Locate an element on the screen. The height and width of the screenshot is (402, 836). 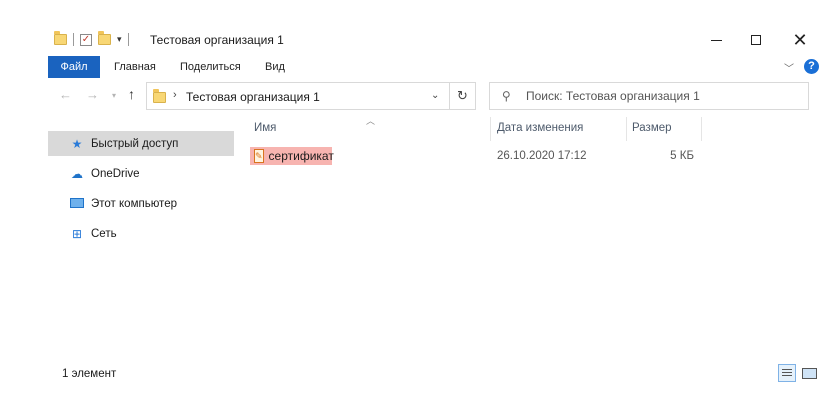
file-name: сертификат is located at coordinates (301, 156).